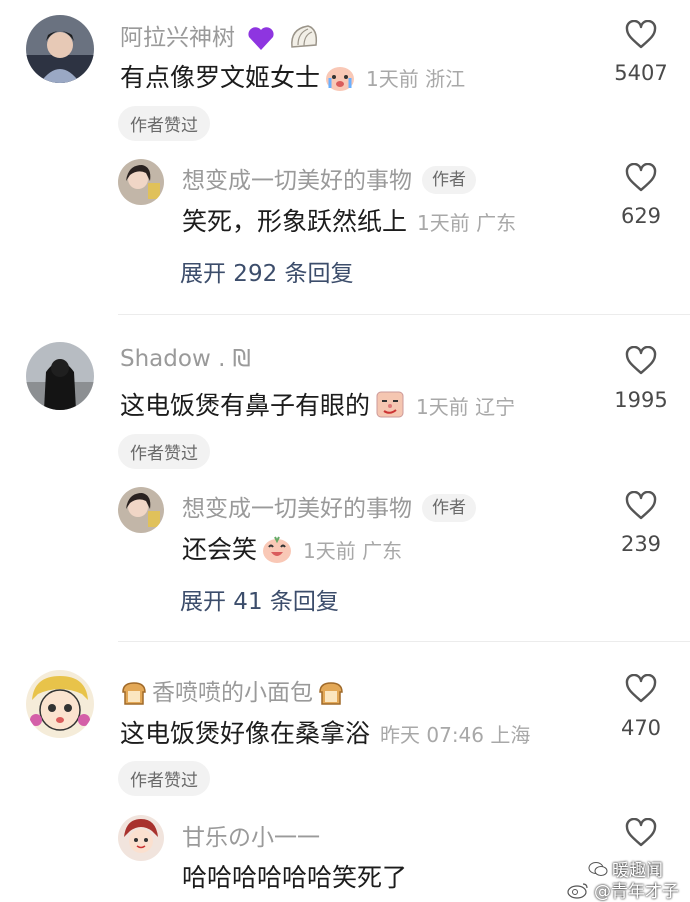  Describe the element at coordinates (295, 877) in the screenshot. I see `reply-text: 哈哈哈哈哈哈笑死了` at that location.